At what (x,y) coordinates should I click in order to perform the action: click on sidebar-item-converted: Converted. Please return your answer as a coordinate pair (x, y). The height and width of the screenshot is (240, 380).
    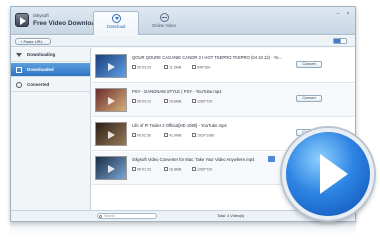
    Looking at the image, I should click on (50, 85).